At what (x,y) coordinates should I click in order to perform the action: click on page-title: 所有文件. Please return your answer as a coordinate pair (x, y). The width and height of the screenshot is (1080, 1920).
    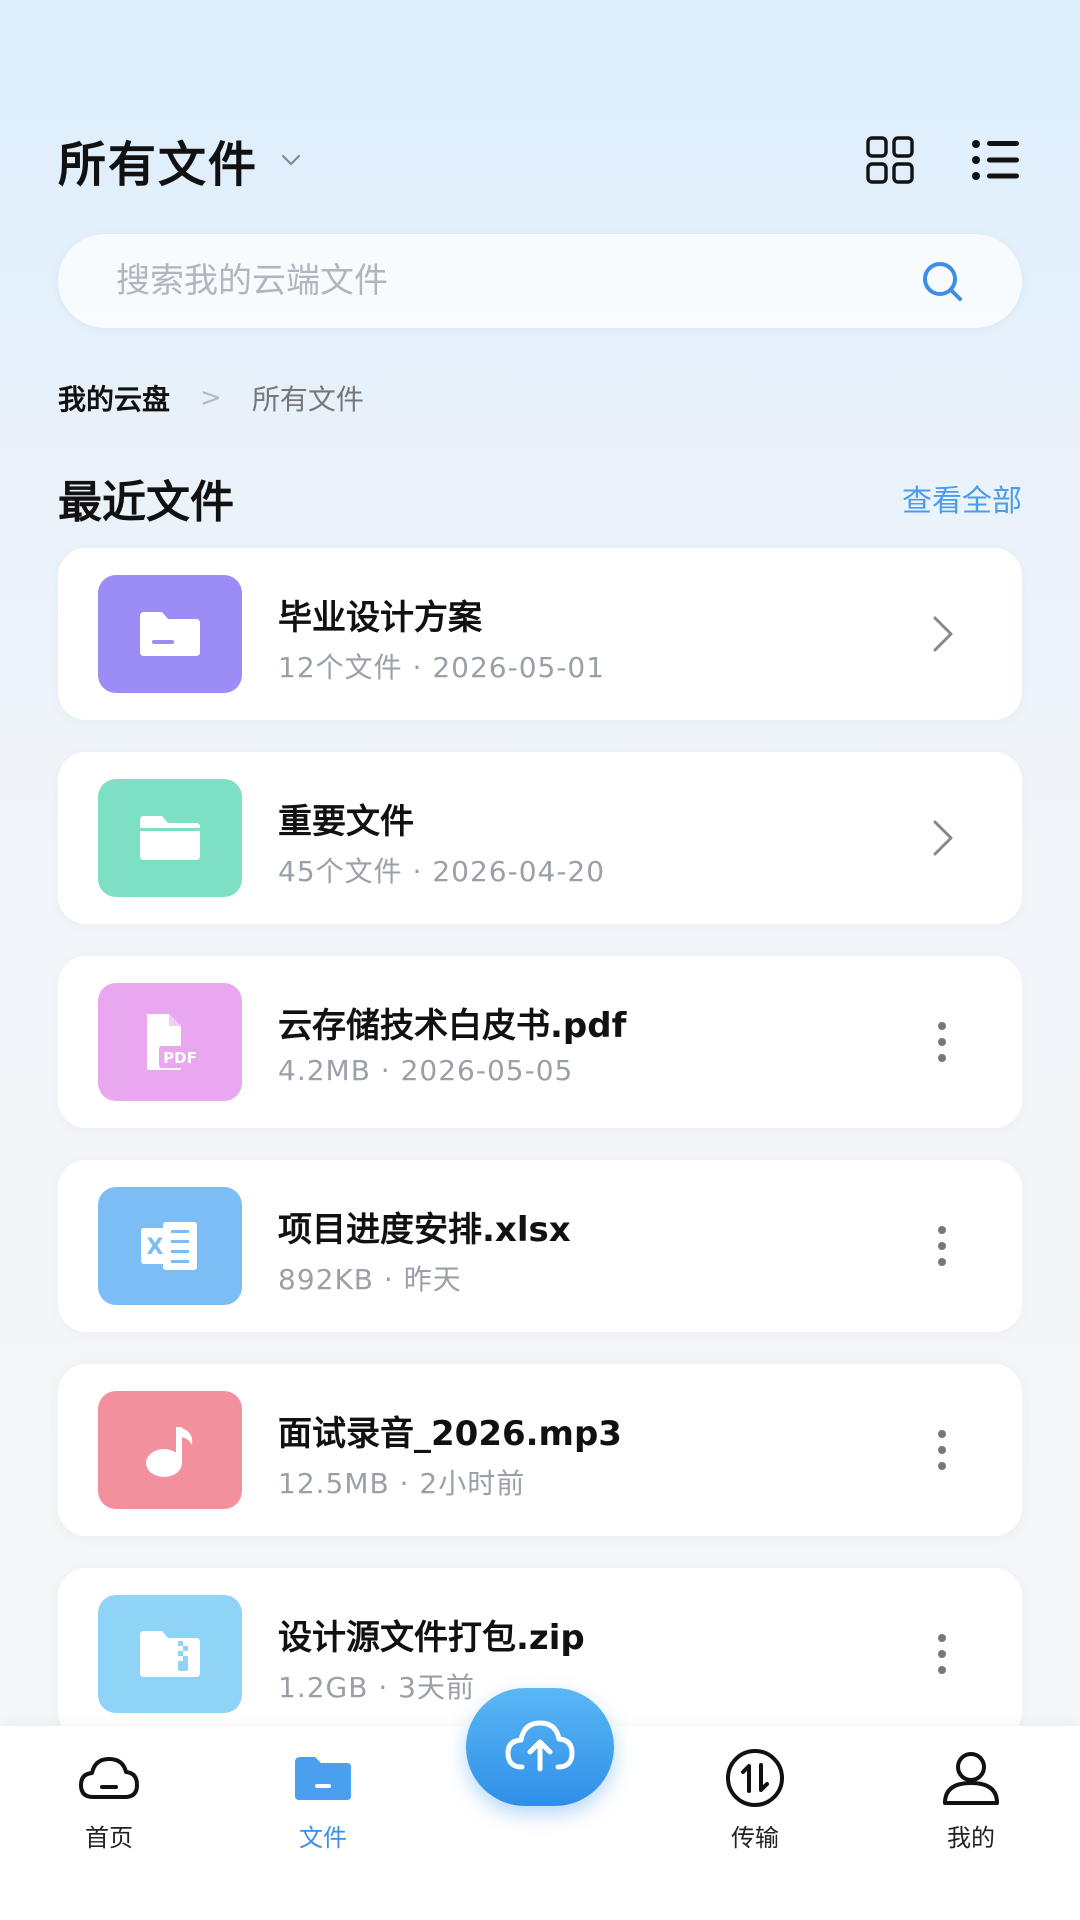
    Looking at the image, I should click on (158, 160).